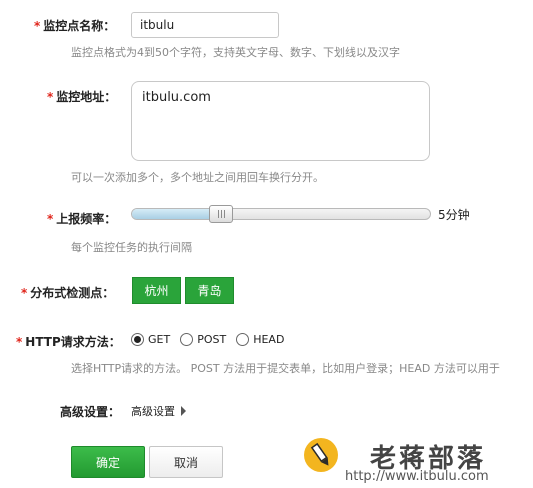  I want to click on radio-head-label: HEAD, so click(269, 339).